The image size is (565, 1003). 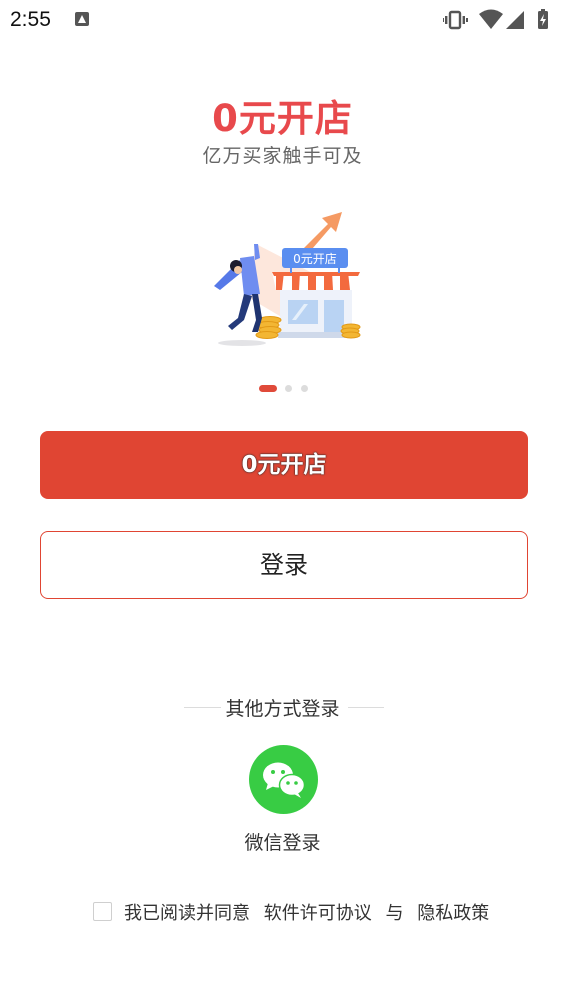 What do you see at coordinates (282, 118) in the screenshot?
I see `page-title: 0元开店` at bounding box center [282, 118].